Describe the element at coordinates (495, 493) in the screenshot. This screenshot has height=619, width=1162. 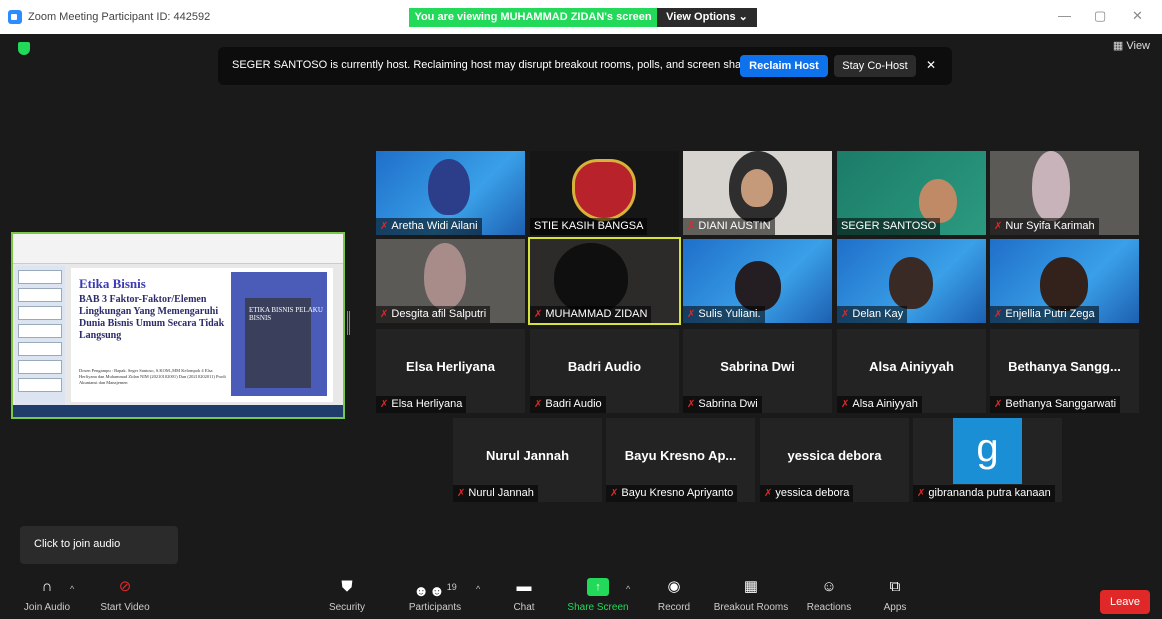
I see `participant-name-label: ✗ Nurul Jannah` at that location.